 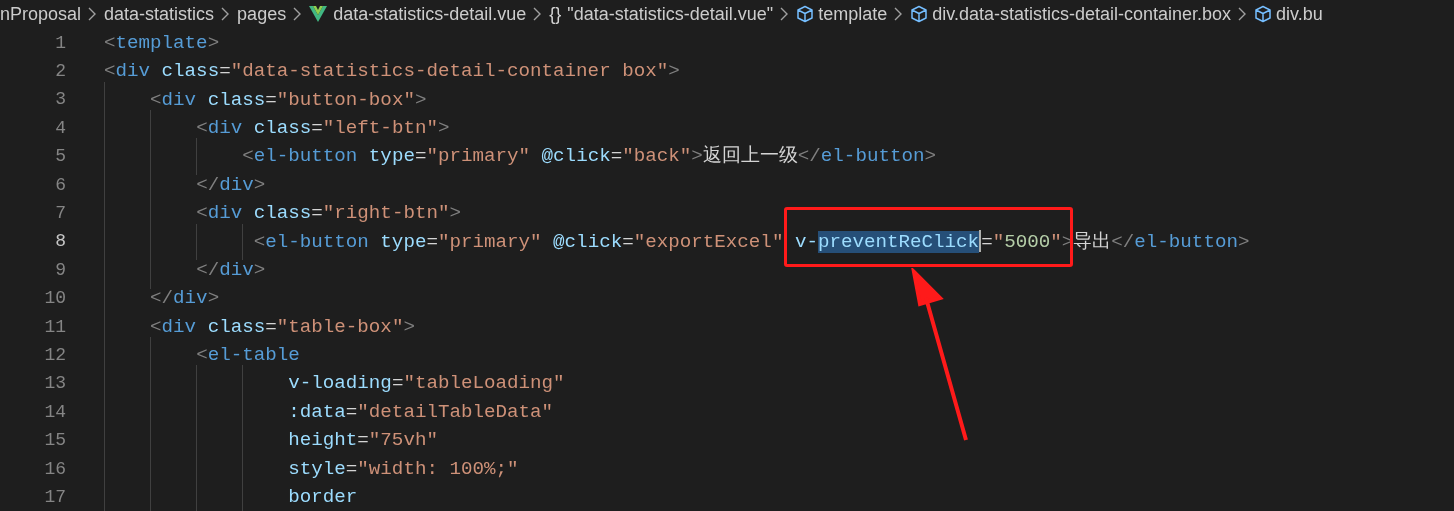 What do you see at coordinates (54, 384) in the screenshot?
I see `line-number: 13` at bounding box center [54, 384].